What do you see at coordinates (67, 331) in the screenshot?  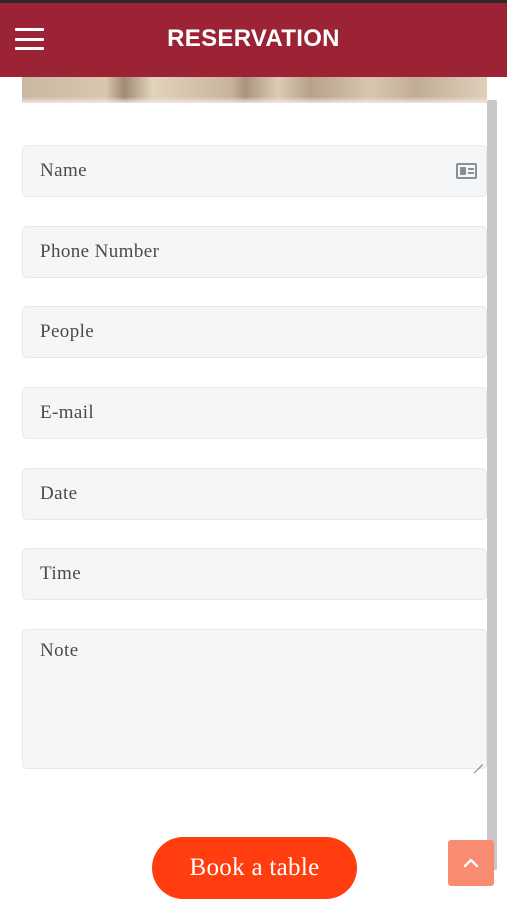 I see `people-field-placeholder: People` at bounding box center [67, 331].